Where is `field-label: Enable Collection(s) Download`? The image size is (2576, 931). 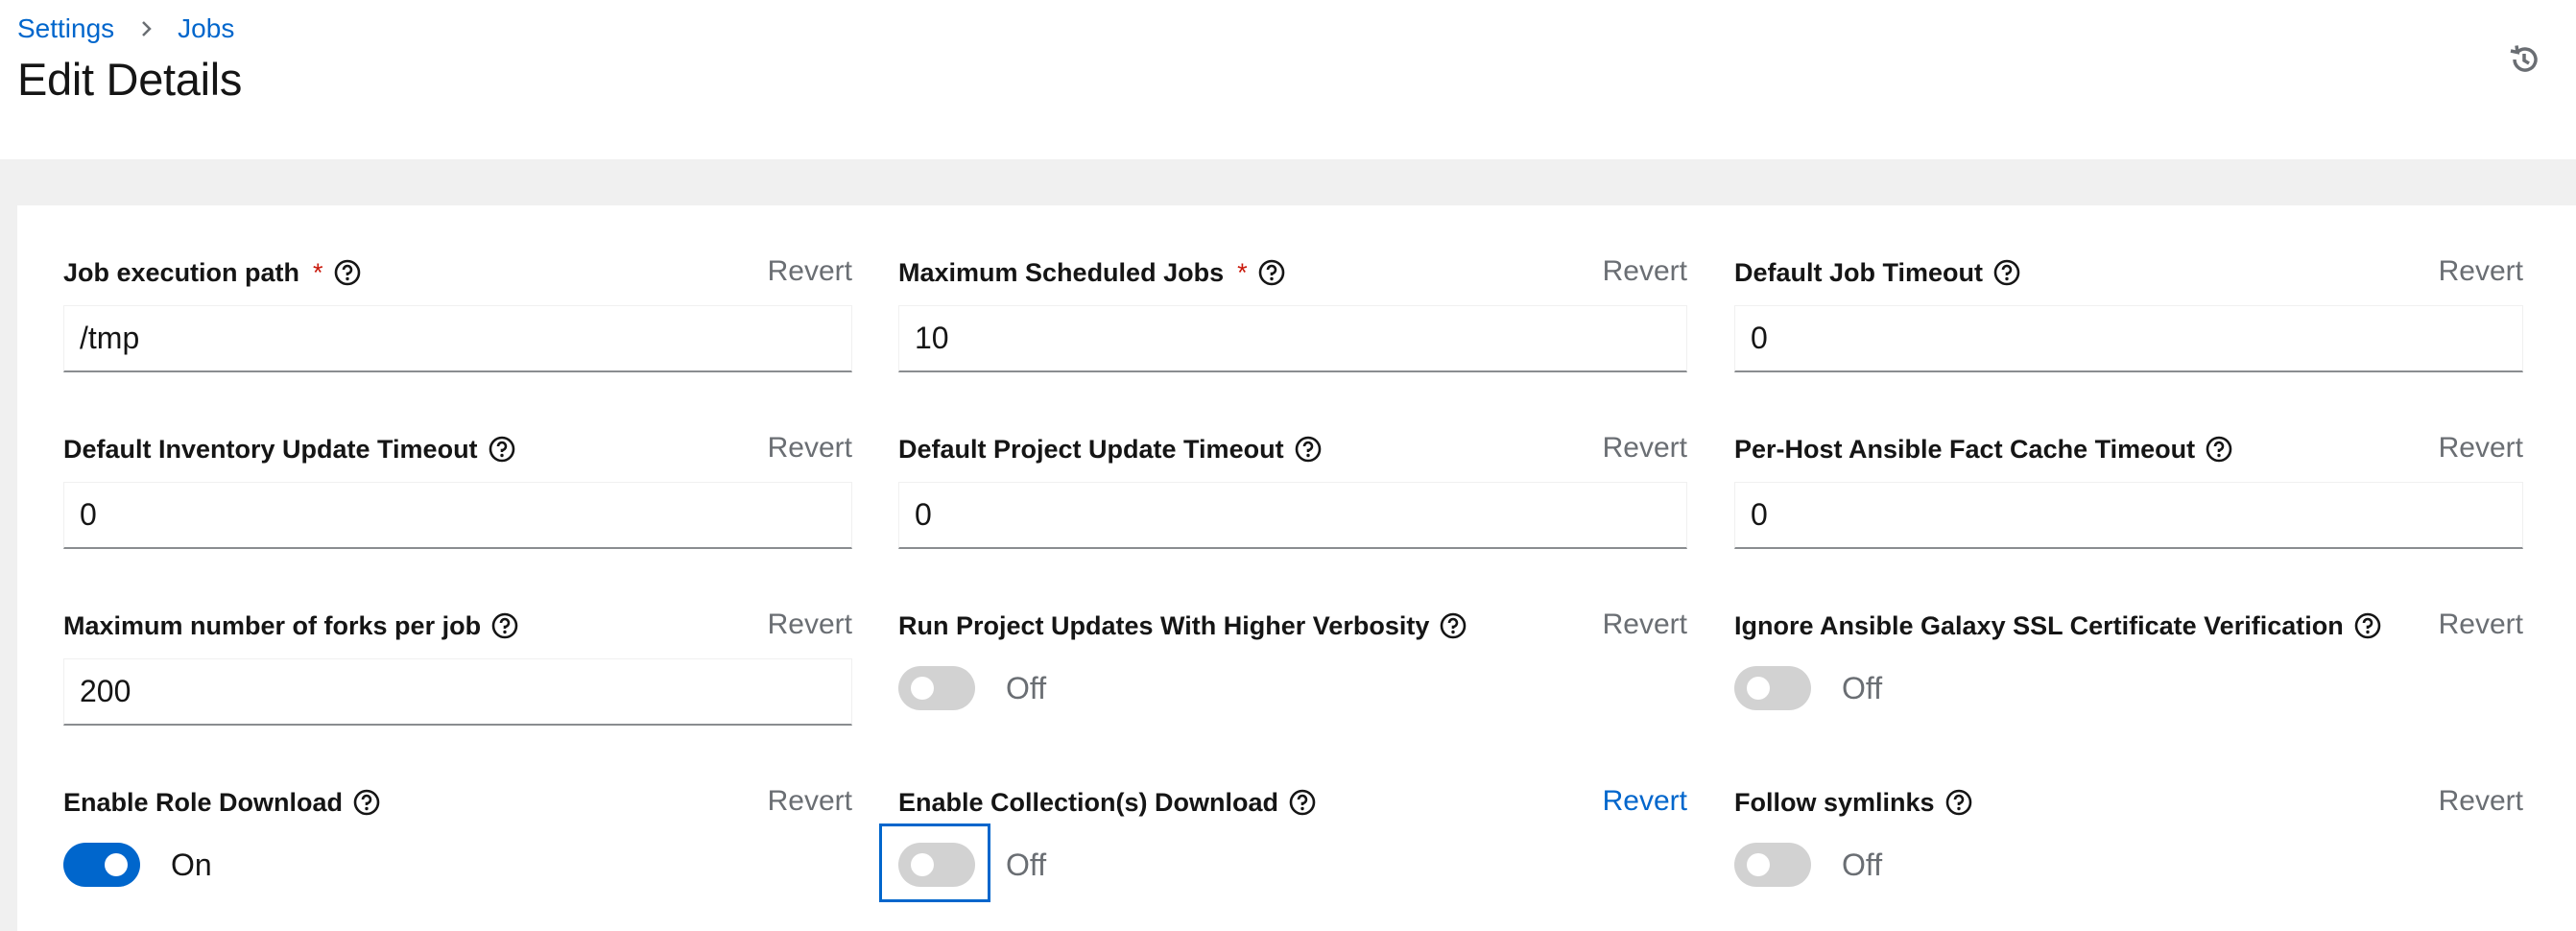 field-label: Enable Collection(s) Download is located at coordinates (1088, 802).